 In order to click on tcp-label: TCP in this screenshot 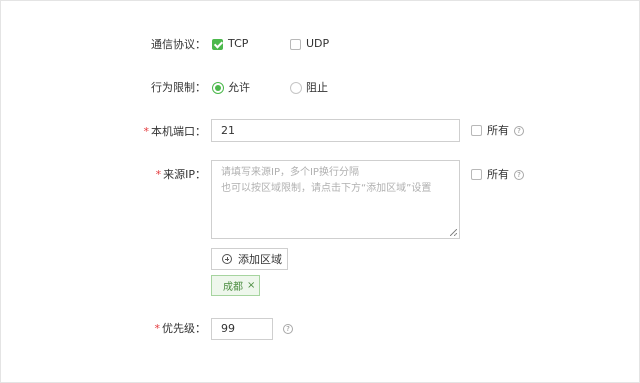, I will do `click(238, 43)`.